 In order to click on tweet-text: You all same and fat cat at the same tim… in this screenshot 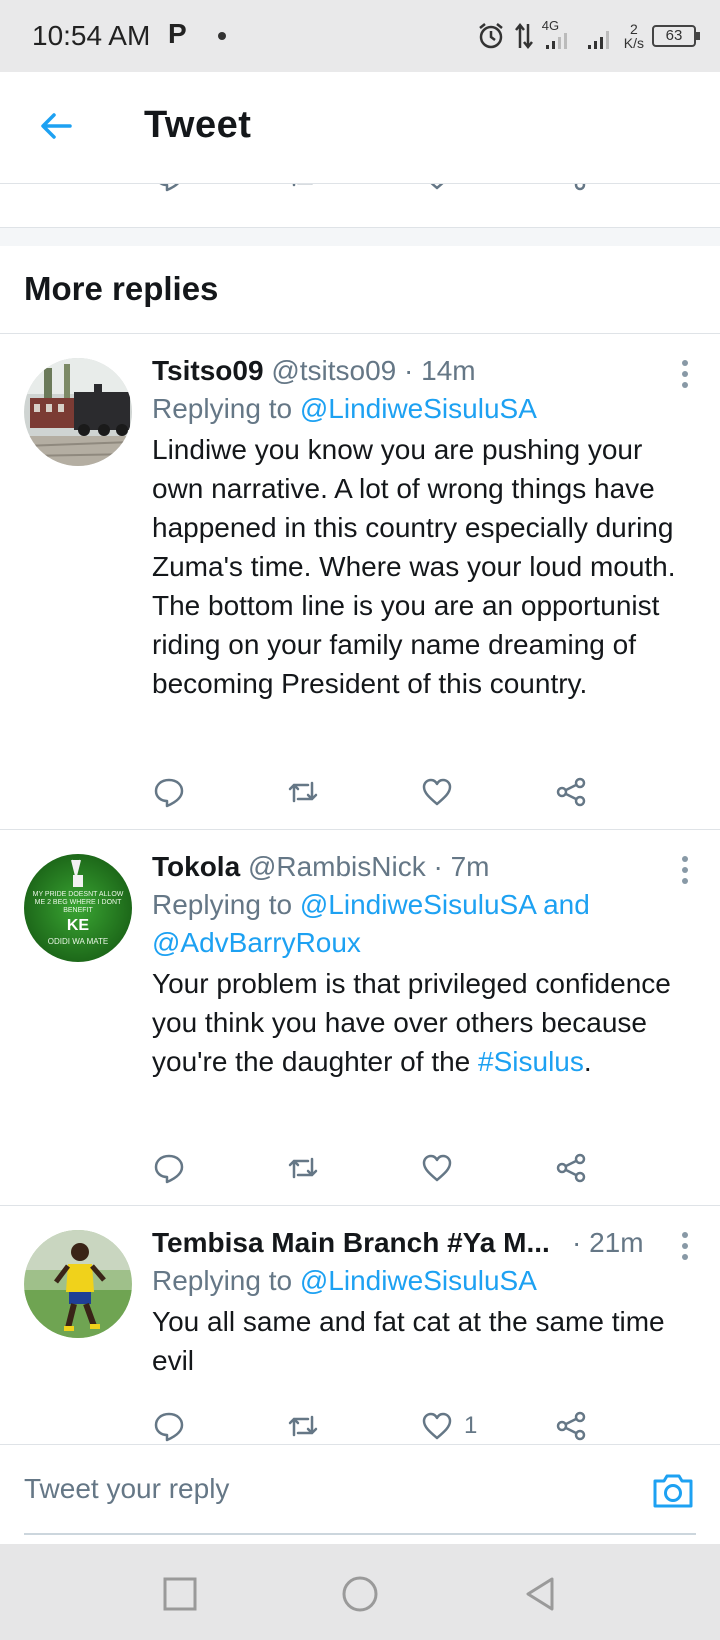, I will do `click(408, 1341)`.